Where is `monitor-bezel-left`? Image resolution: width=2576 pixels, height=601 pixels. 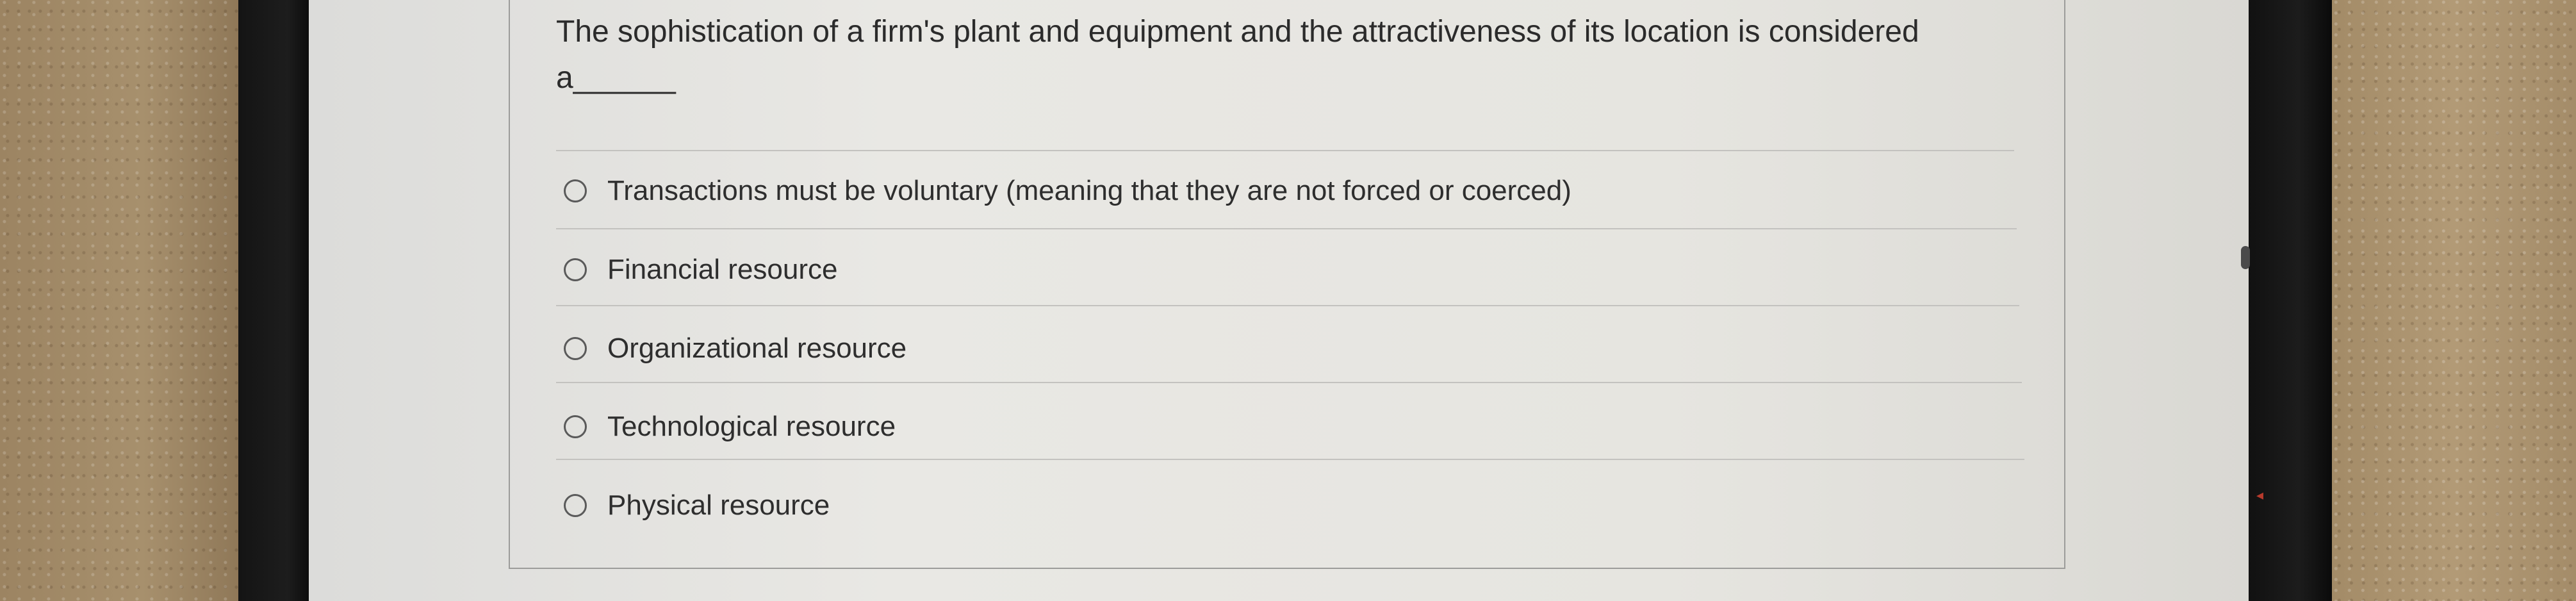
monitor-bezel-left is located at coordinates (273, 300).